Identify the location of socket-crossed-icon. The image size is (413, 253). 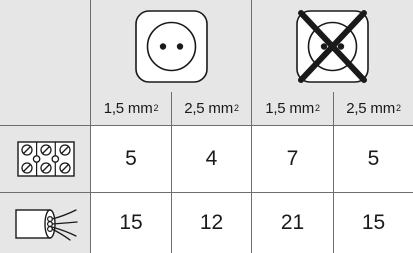
(332, 46).